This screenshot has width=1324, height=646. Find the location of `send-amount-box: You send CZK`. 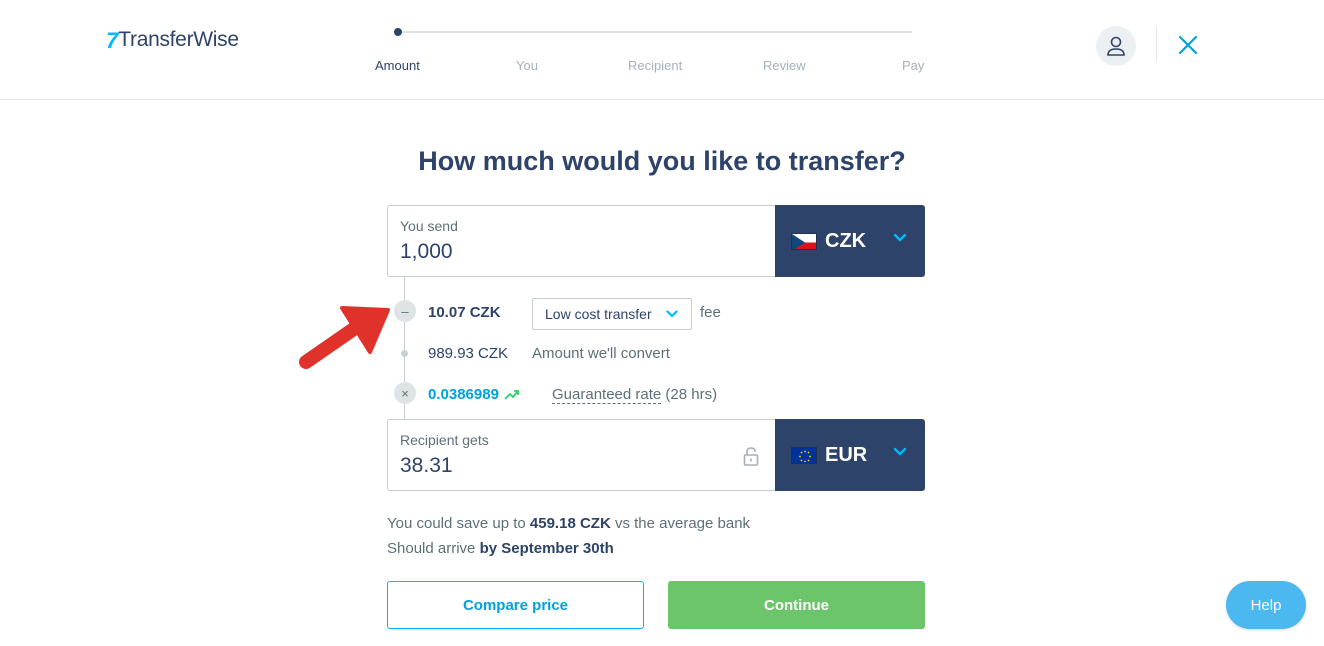

send-amount-box: You send CZK is located at coordinates (656, 241).